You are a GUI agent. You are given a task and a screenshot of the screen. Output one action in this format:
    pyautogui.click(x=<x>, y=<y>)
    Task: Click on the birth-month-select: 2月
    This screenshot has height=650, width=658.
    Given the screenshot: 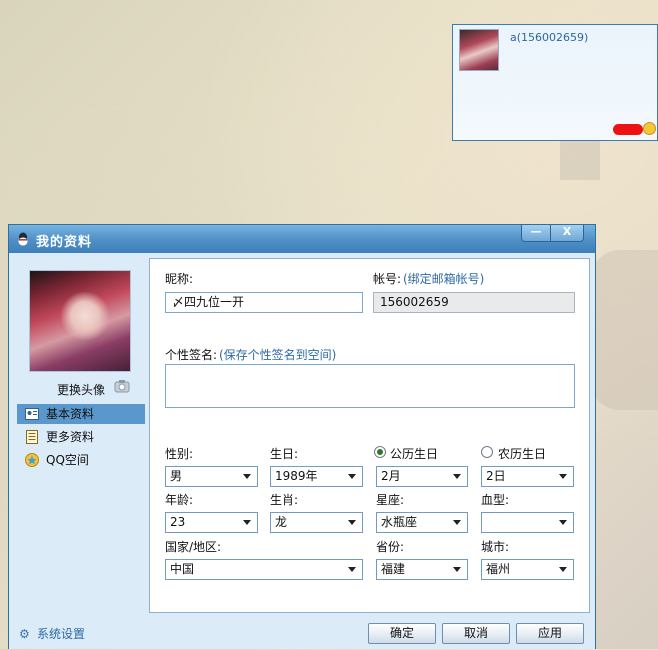 What is the action you would take?
    pyautogui.click(x=422, y=476)
    